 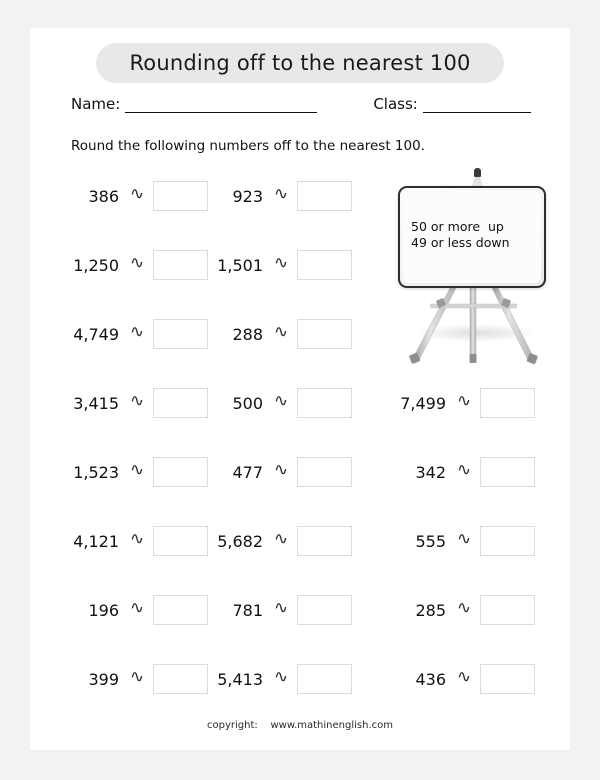 I want to click on problem-row: 4,749 ∿ 288 ∿, so click(x=300, y=348).